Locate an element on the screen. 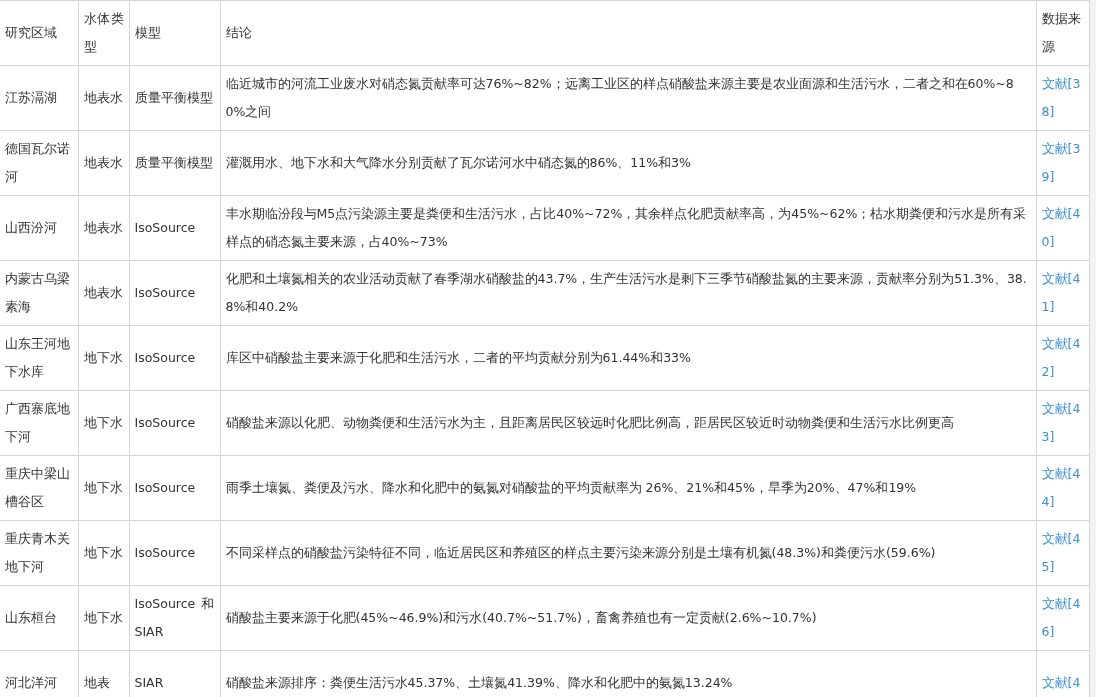 This screenshot has height=697, width=1096. table-cell: 内蒙古乌梁素海 is located at coordinates (39, 293).